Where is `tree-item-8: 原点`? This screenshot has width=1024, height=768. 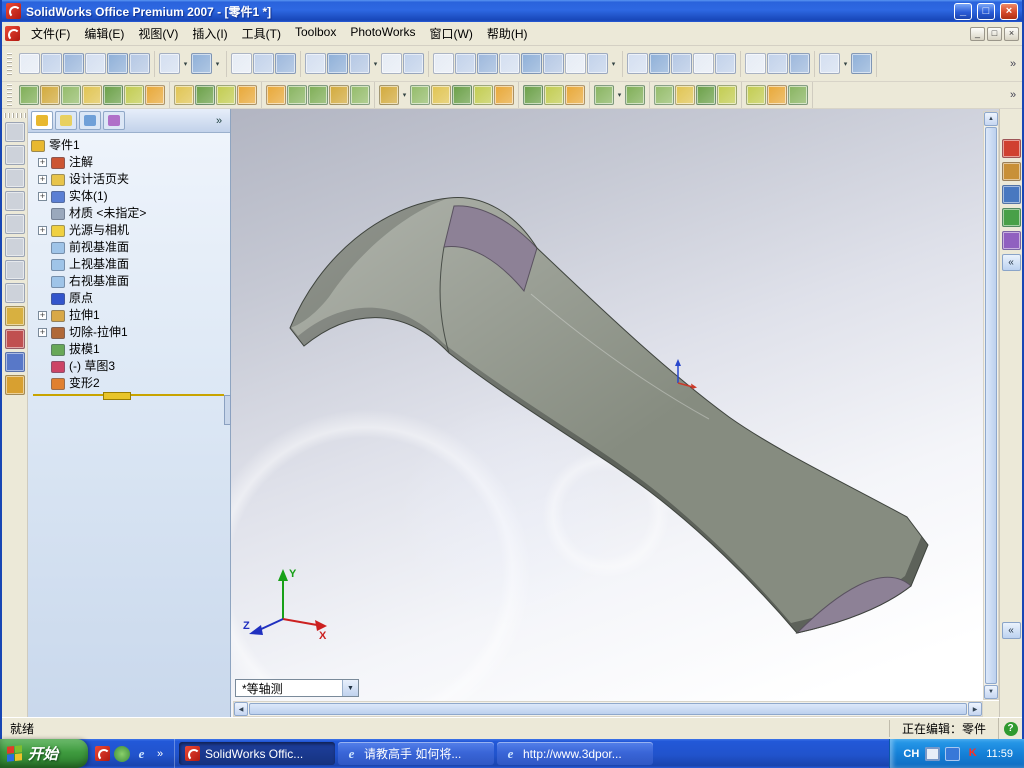
tree-item-8: 原点 is located at coordinates (130, 298).